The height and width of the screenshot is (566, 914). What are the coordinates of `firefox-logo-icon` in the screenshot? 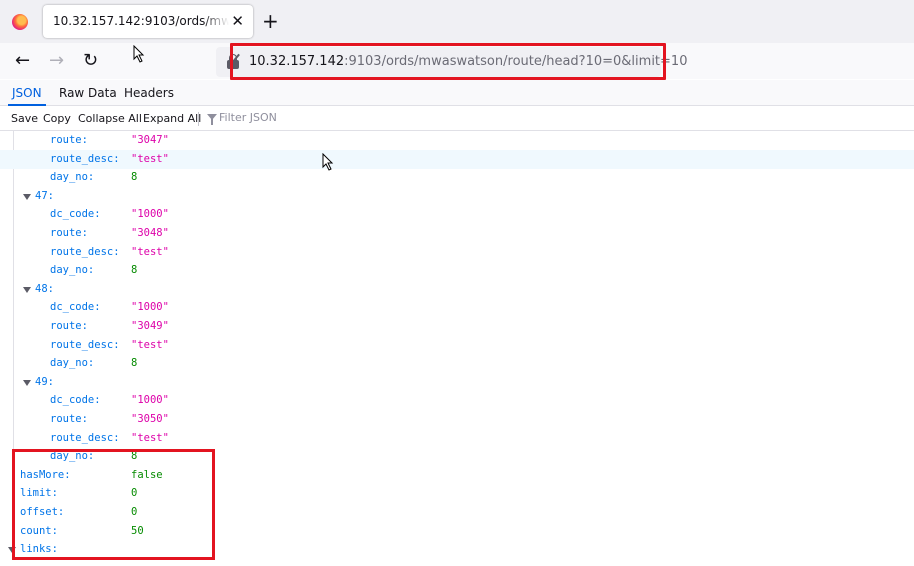 It's located at (20, 22).